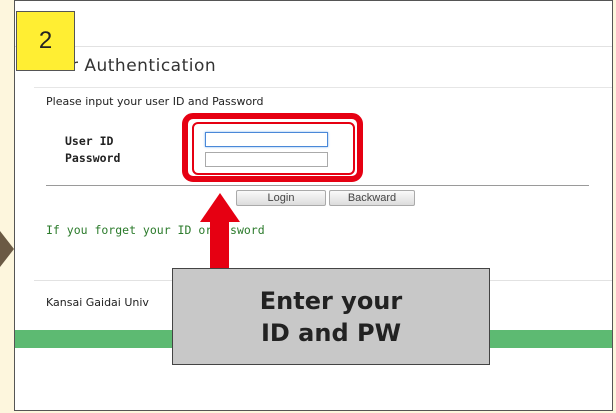 Image resolution: width=616 pixels, height=413 pixels. What do you see at coordinates (89, 141) in the screenshot?
I see `userid-label: User ID` at bounding box center [89, 141].